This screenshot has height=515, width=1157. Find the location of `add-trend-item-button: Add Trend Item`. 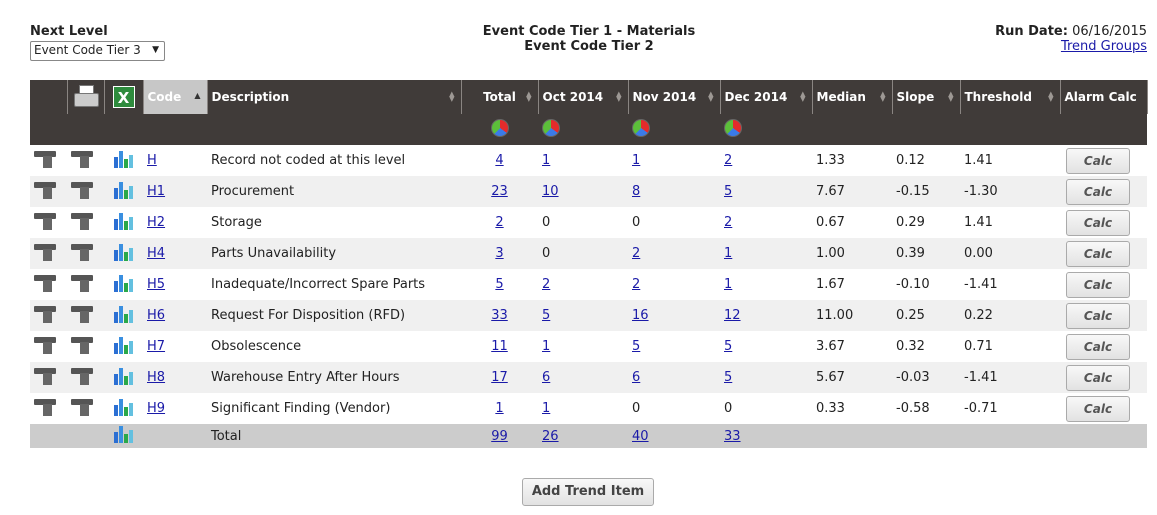

add-trend-item-button: Add Trend Item is located at coordinates (588, 492).